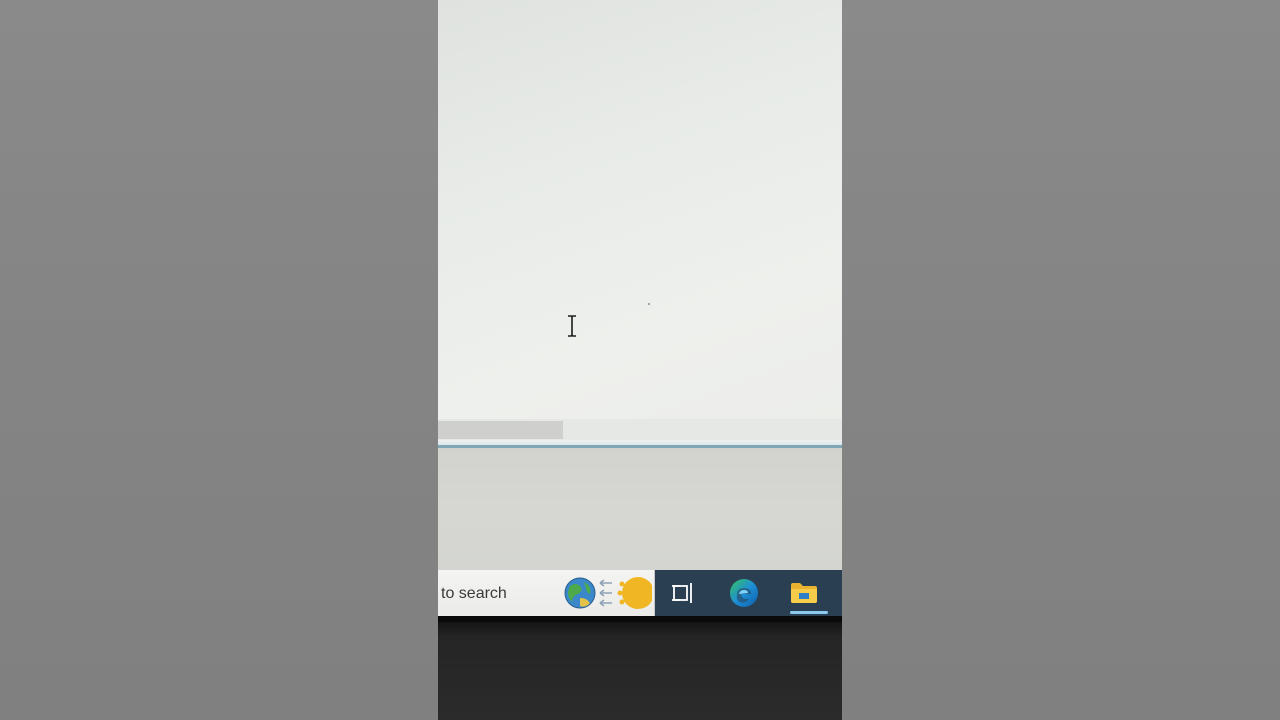  What do you see at coordinates (474, 593) in the screenshot?
I see `search-placeholder: to search` at bounding box center [474, 593].